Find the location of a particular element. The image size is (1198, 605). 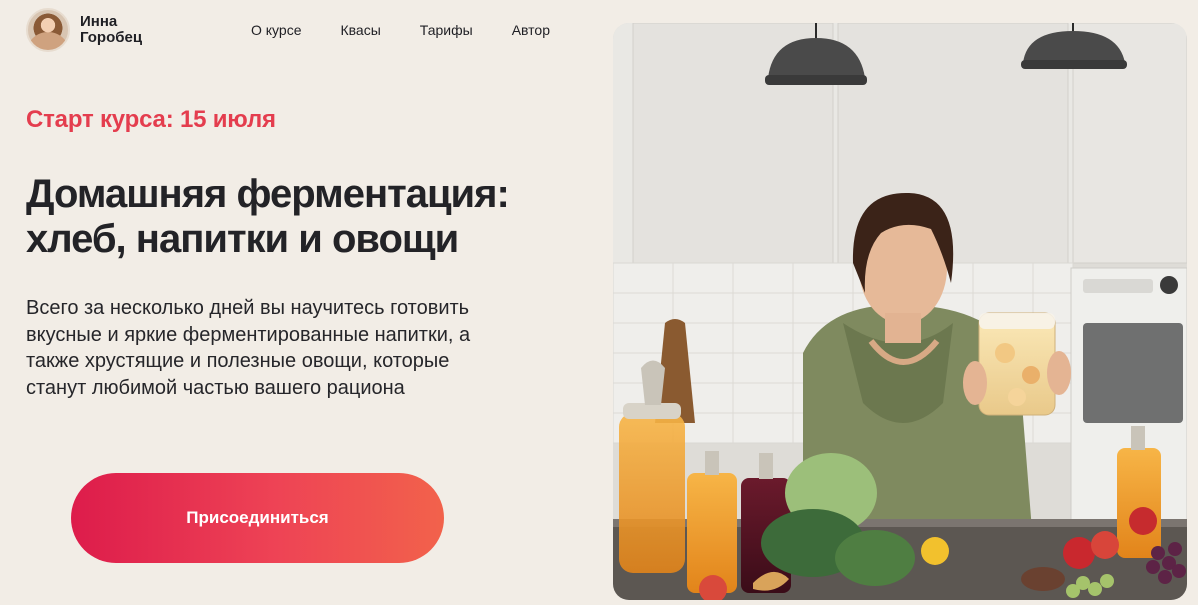

course-start-date: Старт курса: 15 июля is located at coordinates (151, 119).